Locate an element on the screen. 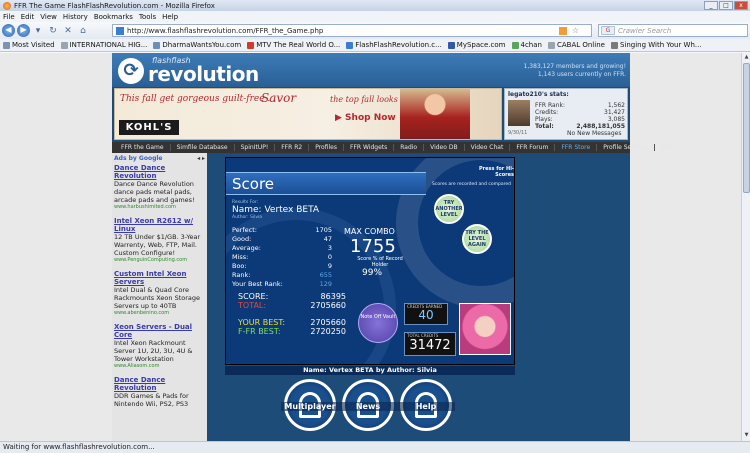 The height and width of the screenshot is (453, 750). max-combo-label: MAX COMBO is located at coordinates (369, 231).